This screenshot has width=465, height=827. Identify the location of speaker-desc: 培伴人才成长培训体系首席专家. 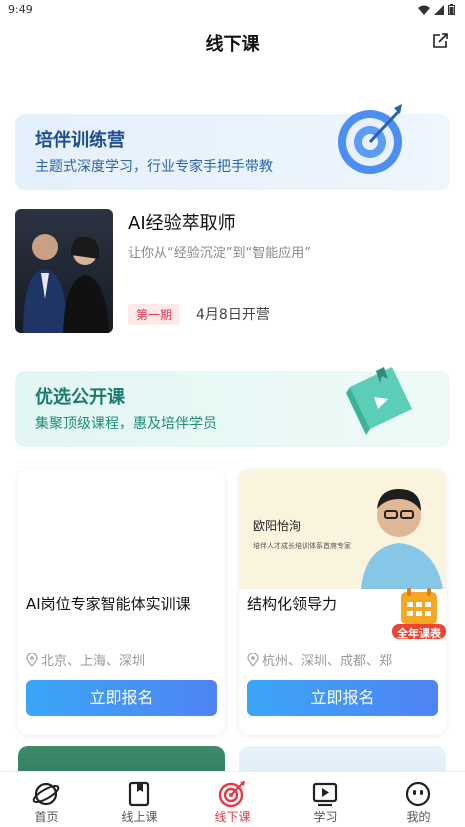
(302, 546).